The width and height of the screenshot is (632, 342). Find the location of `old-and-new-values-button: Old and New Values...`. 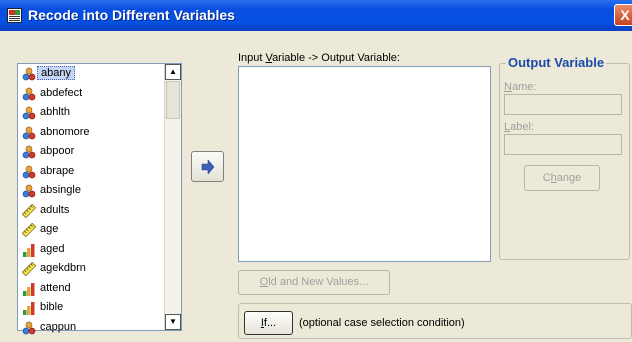

old-and-new-values-button: Old and New Values... is located at coordinates (314, 282).